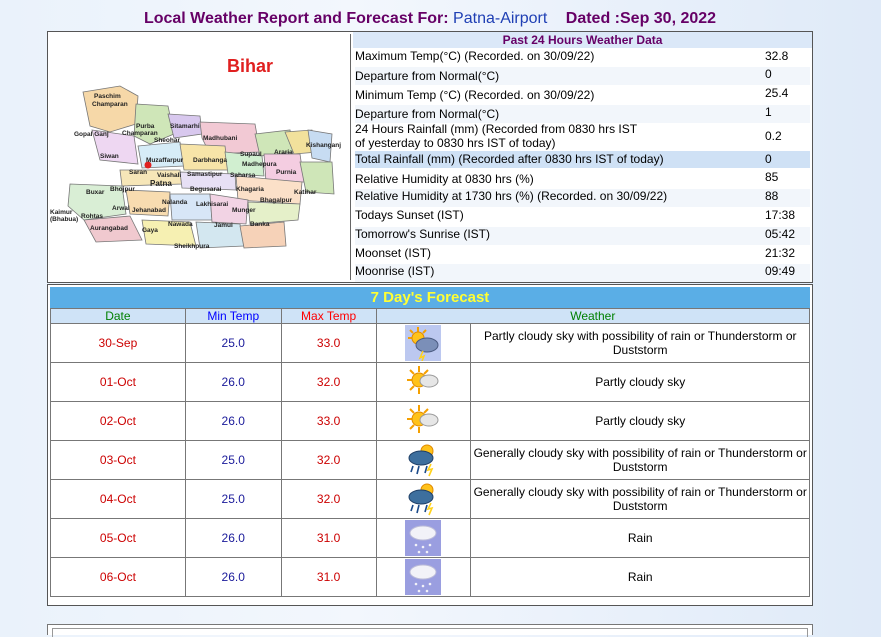 The image size is (881, 637). What do you see at coordinates (250, 66) in the screenshot?
I see `state-name: Bihar` at bounding box center [250, 66].